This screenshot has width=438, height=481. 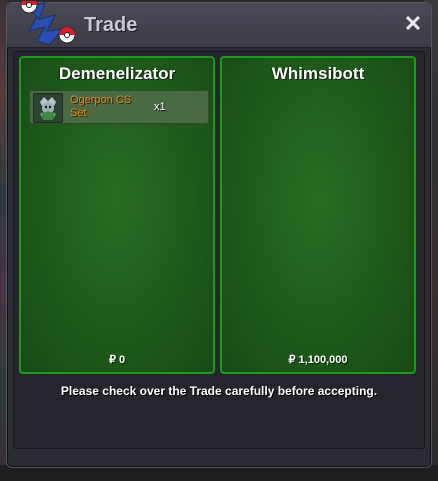 I want to click on right-money: ₽1,100,000, so click(x=318, y=359).